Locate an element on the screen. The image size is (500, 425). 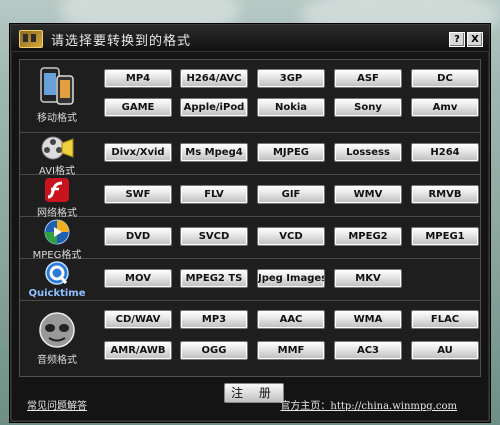
category-audio: 音频格式 is located at coordinates (57, 338).